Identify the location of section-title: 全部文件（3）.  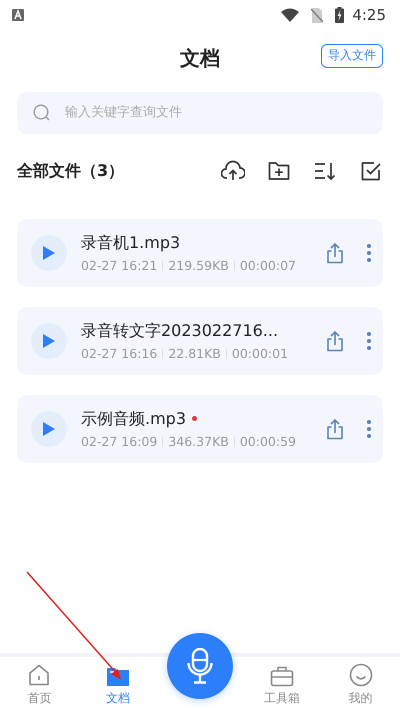
(71, 171).